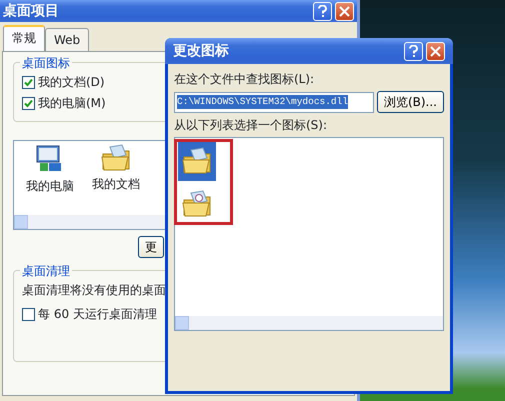 The height and width of the screenshot is (401, 505). Describe the element at coordinates (24, 38) in the screenshot. I see `tab: 常规` at that location.